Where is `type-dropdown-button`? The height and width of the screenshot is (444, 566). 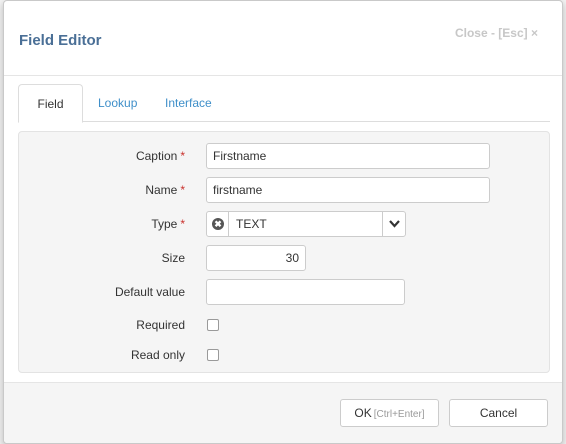
type-dropdown-button is located at coordinates (393, 224).